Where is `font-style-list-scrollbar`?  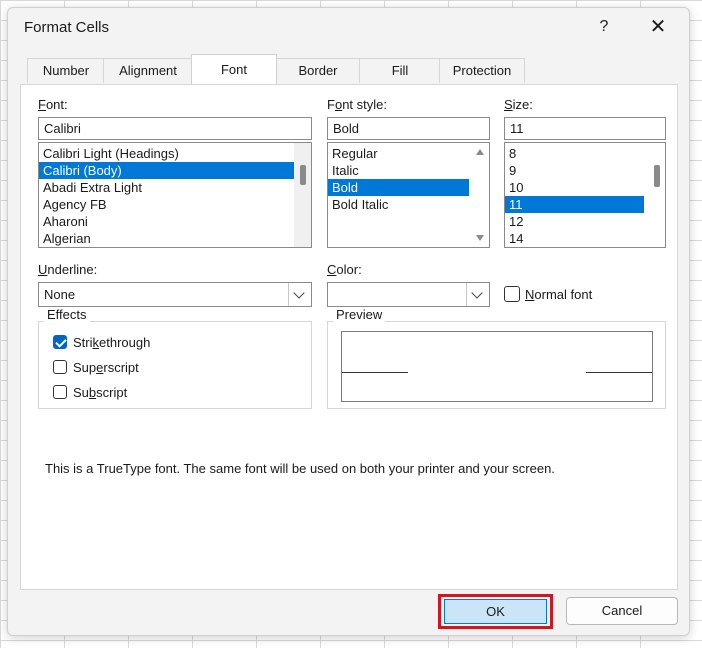
font-style-list-scrollbar is located at coordinates (480, 195).